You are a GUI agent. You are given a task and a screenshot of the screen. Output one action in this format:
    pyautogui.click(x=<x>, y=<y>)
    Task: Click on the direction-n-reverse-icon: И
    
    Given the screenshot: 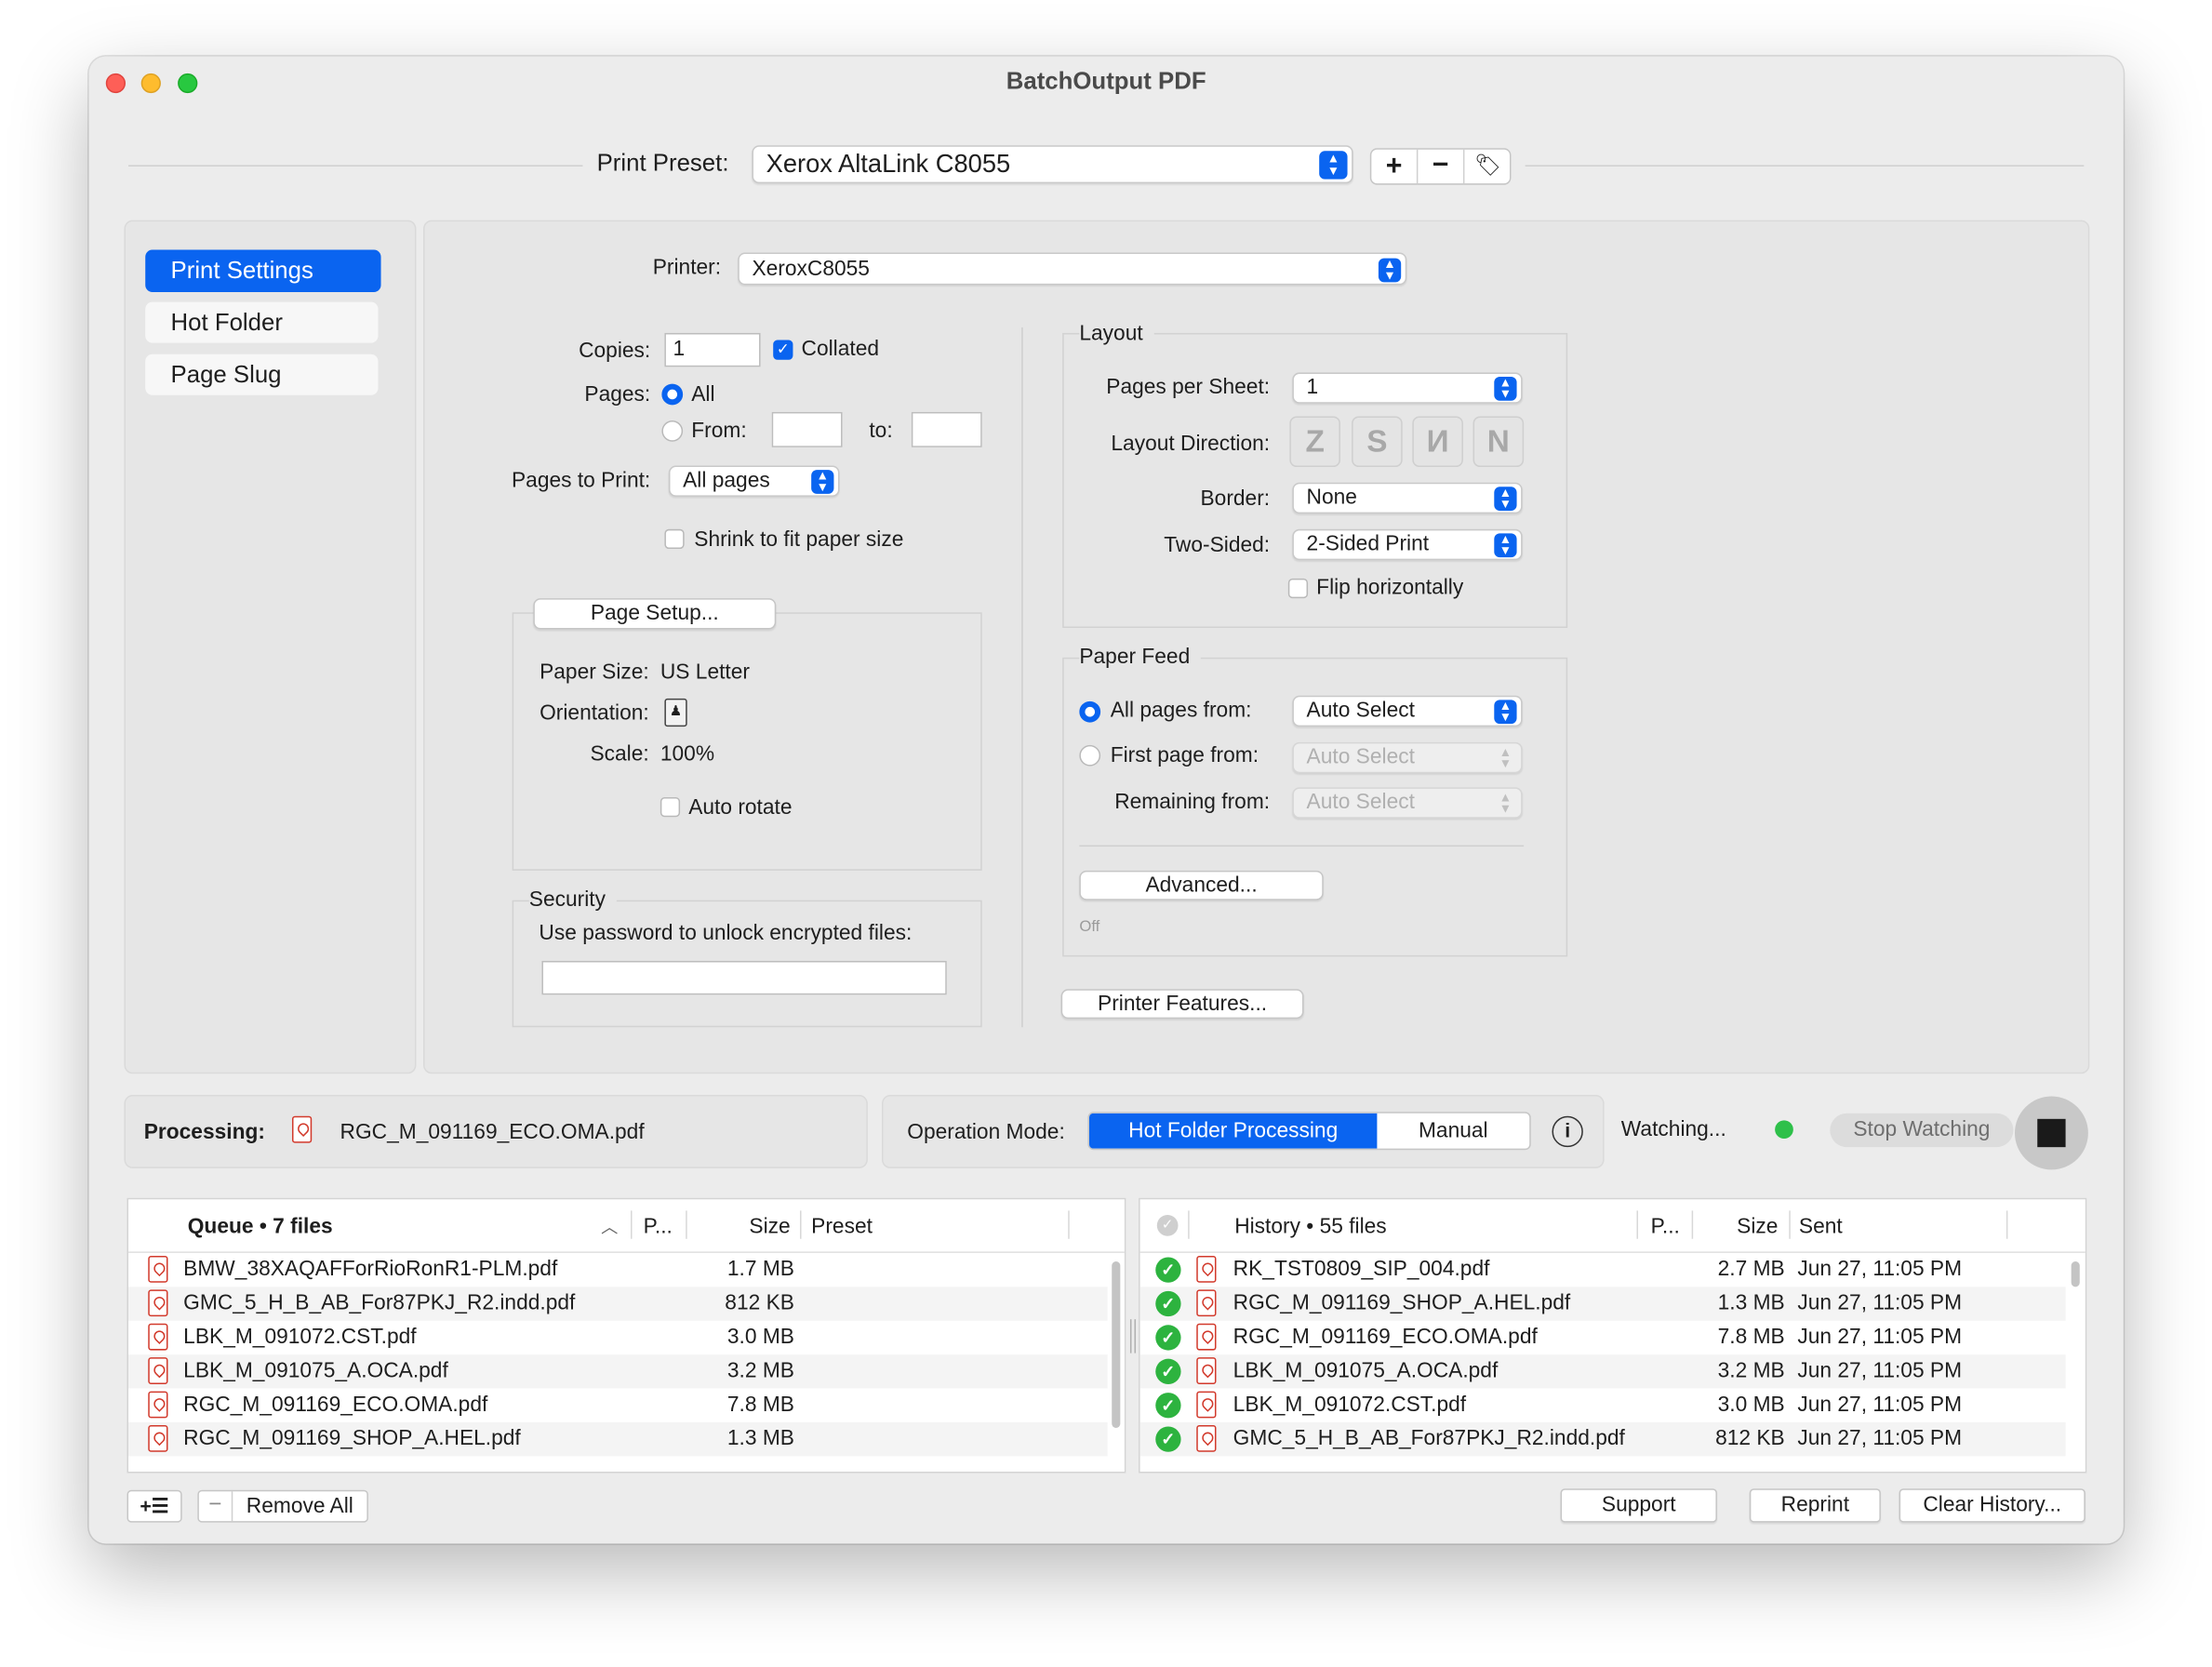 What is the action you would take?
    pyautogui.click(x=1437, y=442)
    